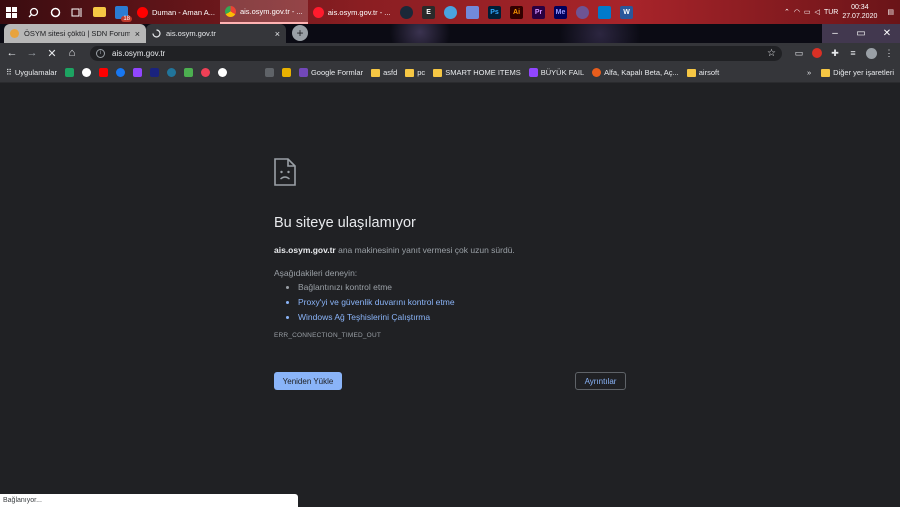 This screenshot has height=507, width=900. What do you see at coordinates (809, 72) in the screenshot?
I see `bookmarks-overflow-button: »` at bounding box center [809, 72].